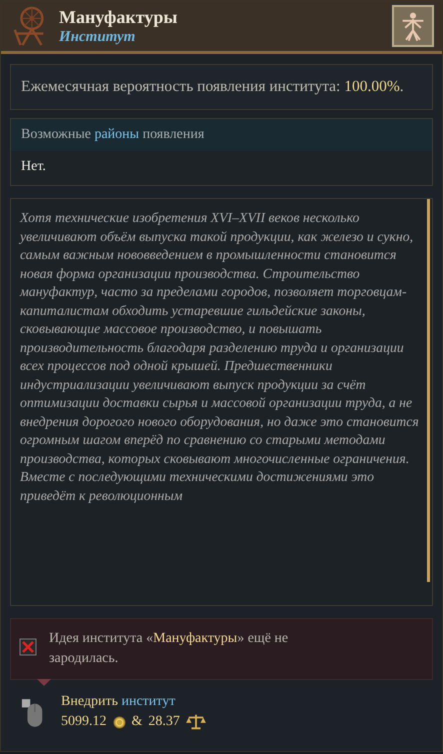 The height and width of the screenshot is (754, 443). What do you see at coordinates (119, 722) in the screenshot?
I see `coin-icon` at bounding box center [119, 722].